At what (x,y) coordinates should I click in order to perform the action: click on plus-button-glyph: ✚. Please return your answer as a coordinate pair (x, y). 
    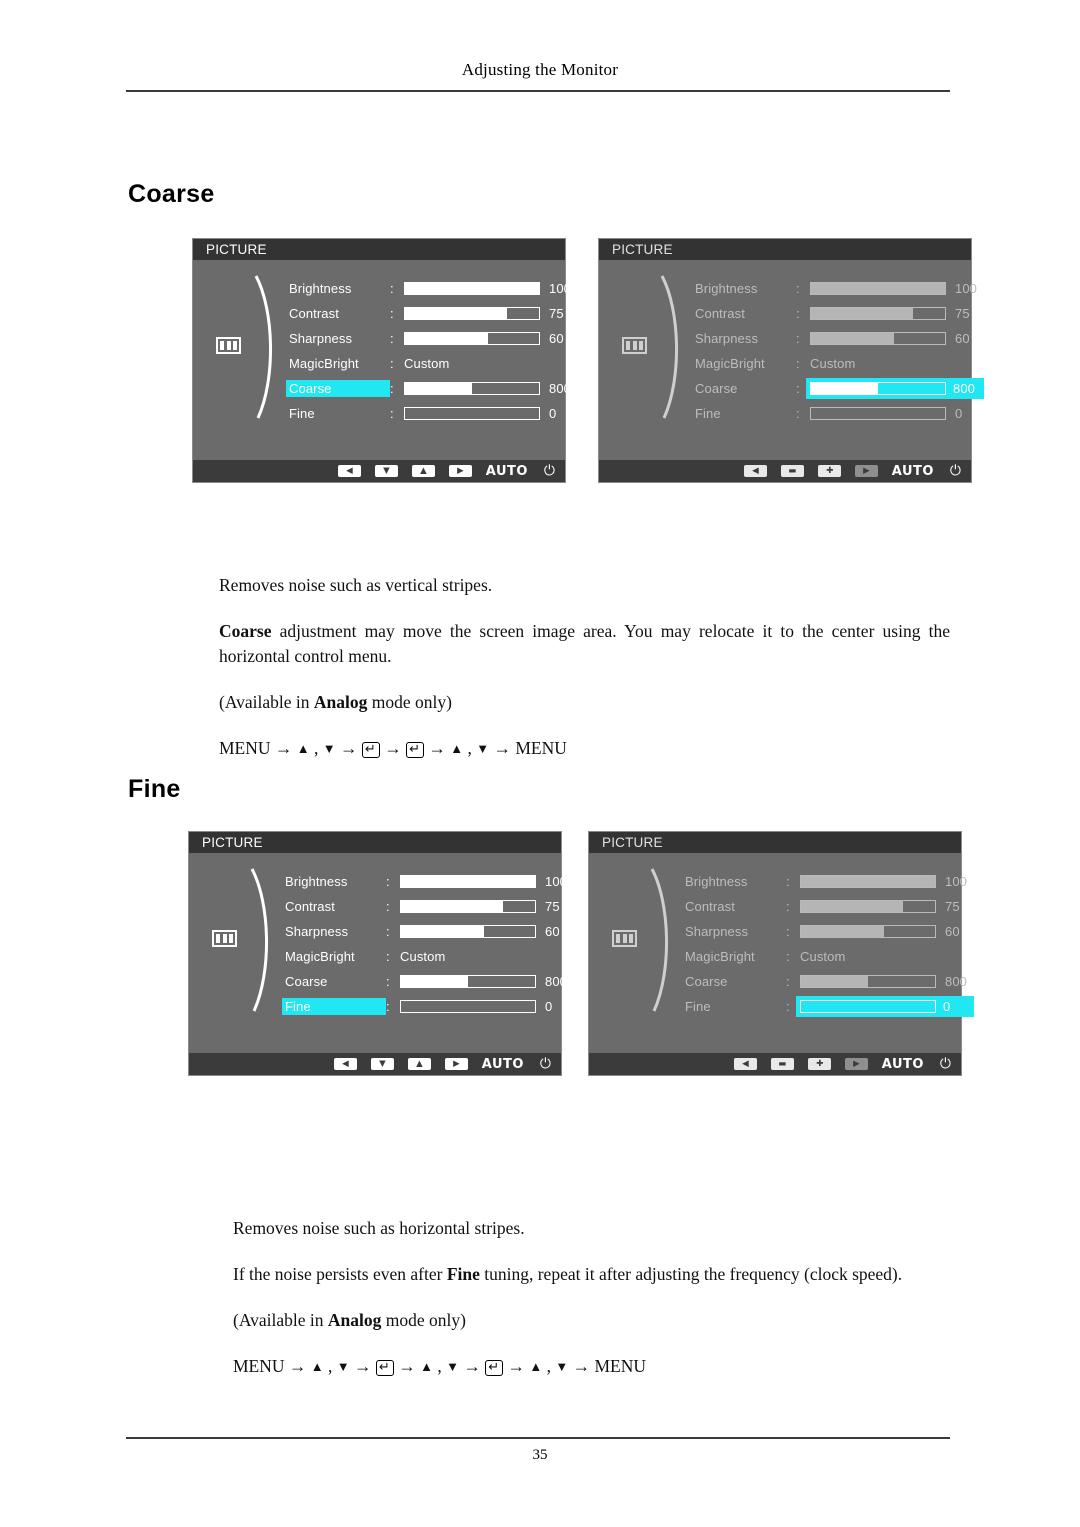
    Looking at the image, I should click on (829, 470).